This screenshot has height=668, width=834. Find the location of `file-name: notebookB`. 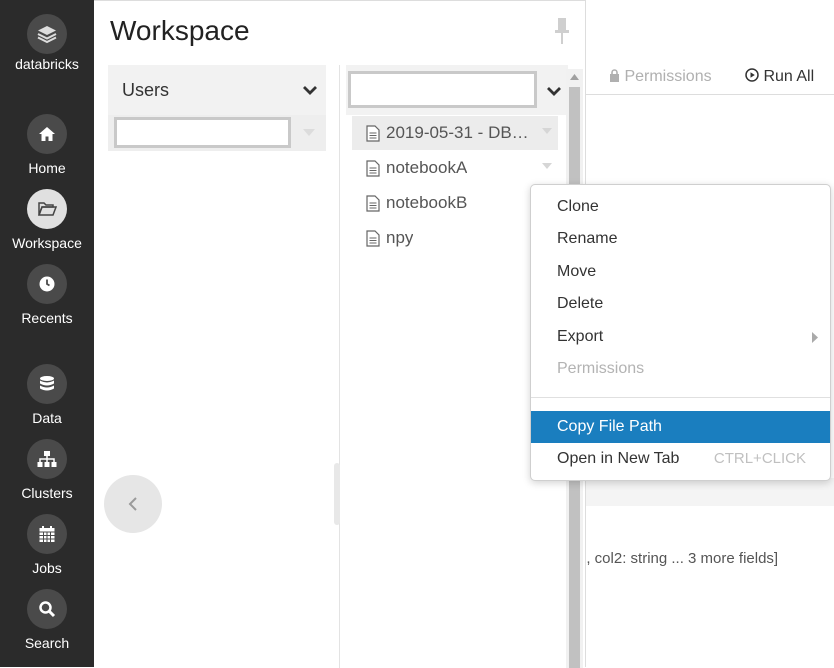

file-name: notebookB is located at coordinates (427, 202).